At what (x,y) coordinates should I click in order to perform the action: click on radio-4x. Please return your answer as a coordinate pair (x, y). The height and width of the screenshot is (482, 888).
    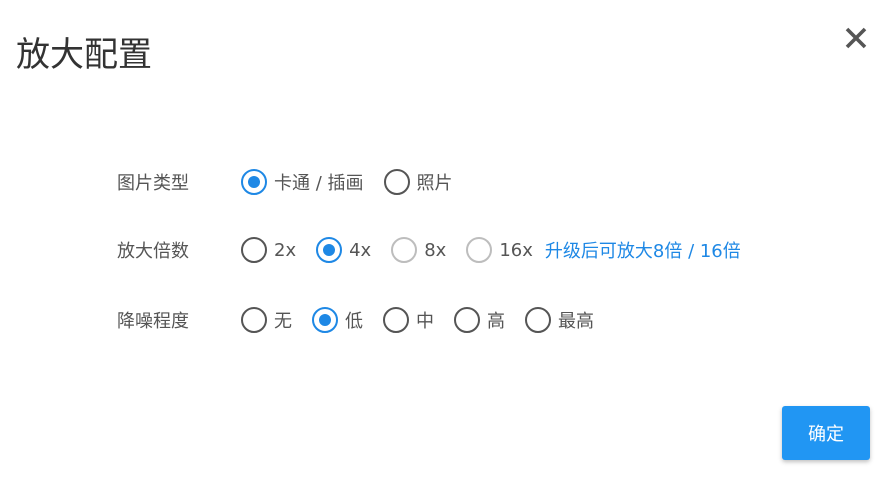
    Looking at the image, I should click on (329, 250).